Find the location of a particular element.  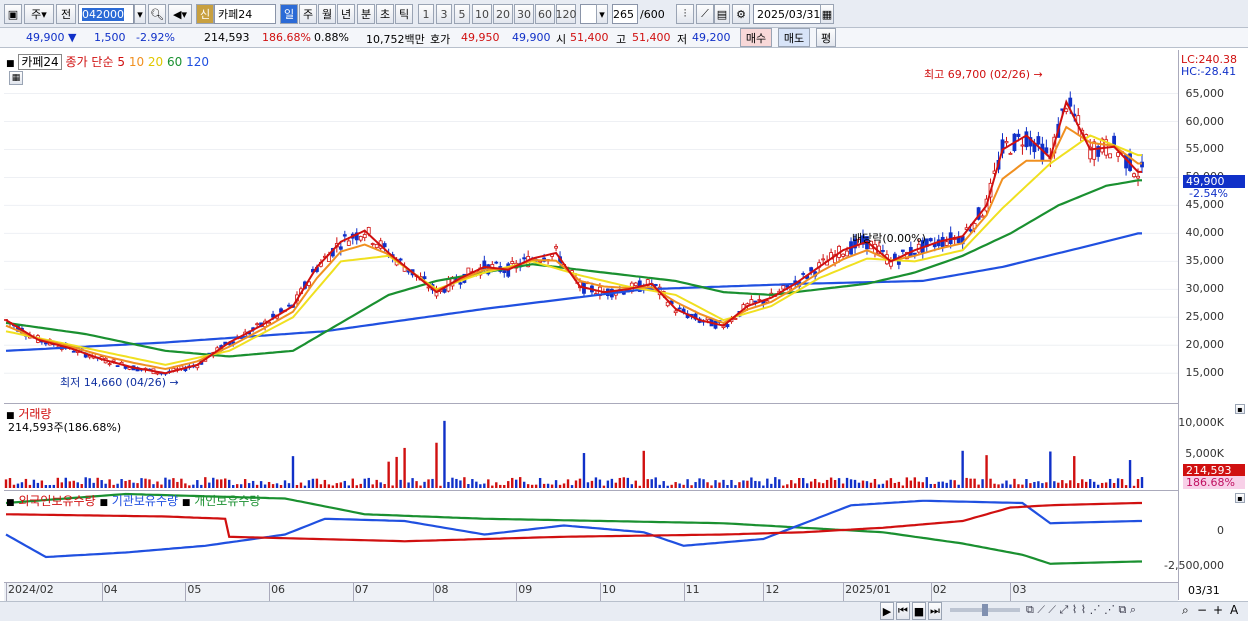

scroll-right-icon: ▶ is located at coordinates (887, 611).